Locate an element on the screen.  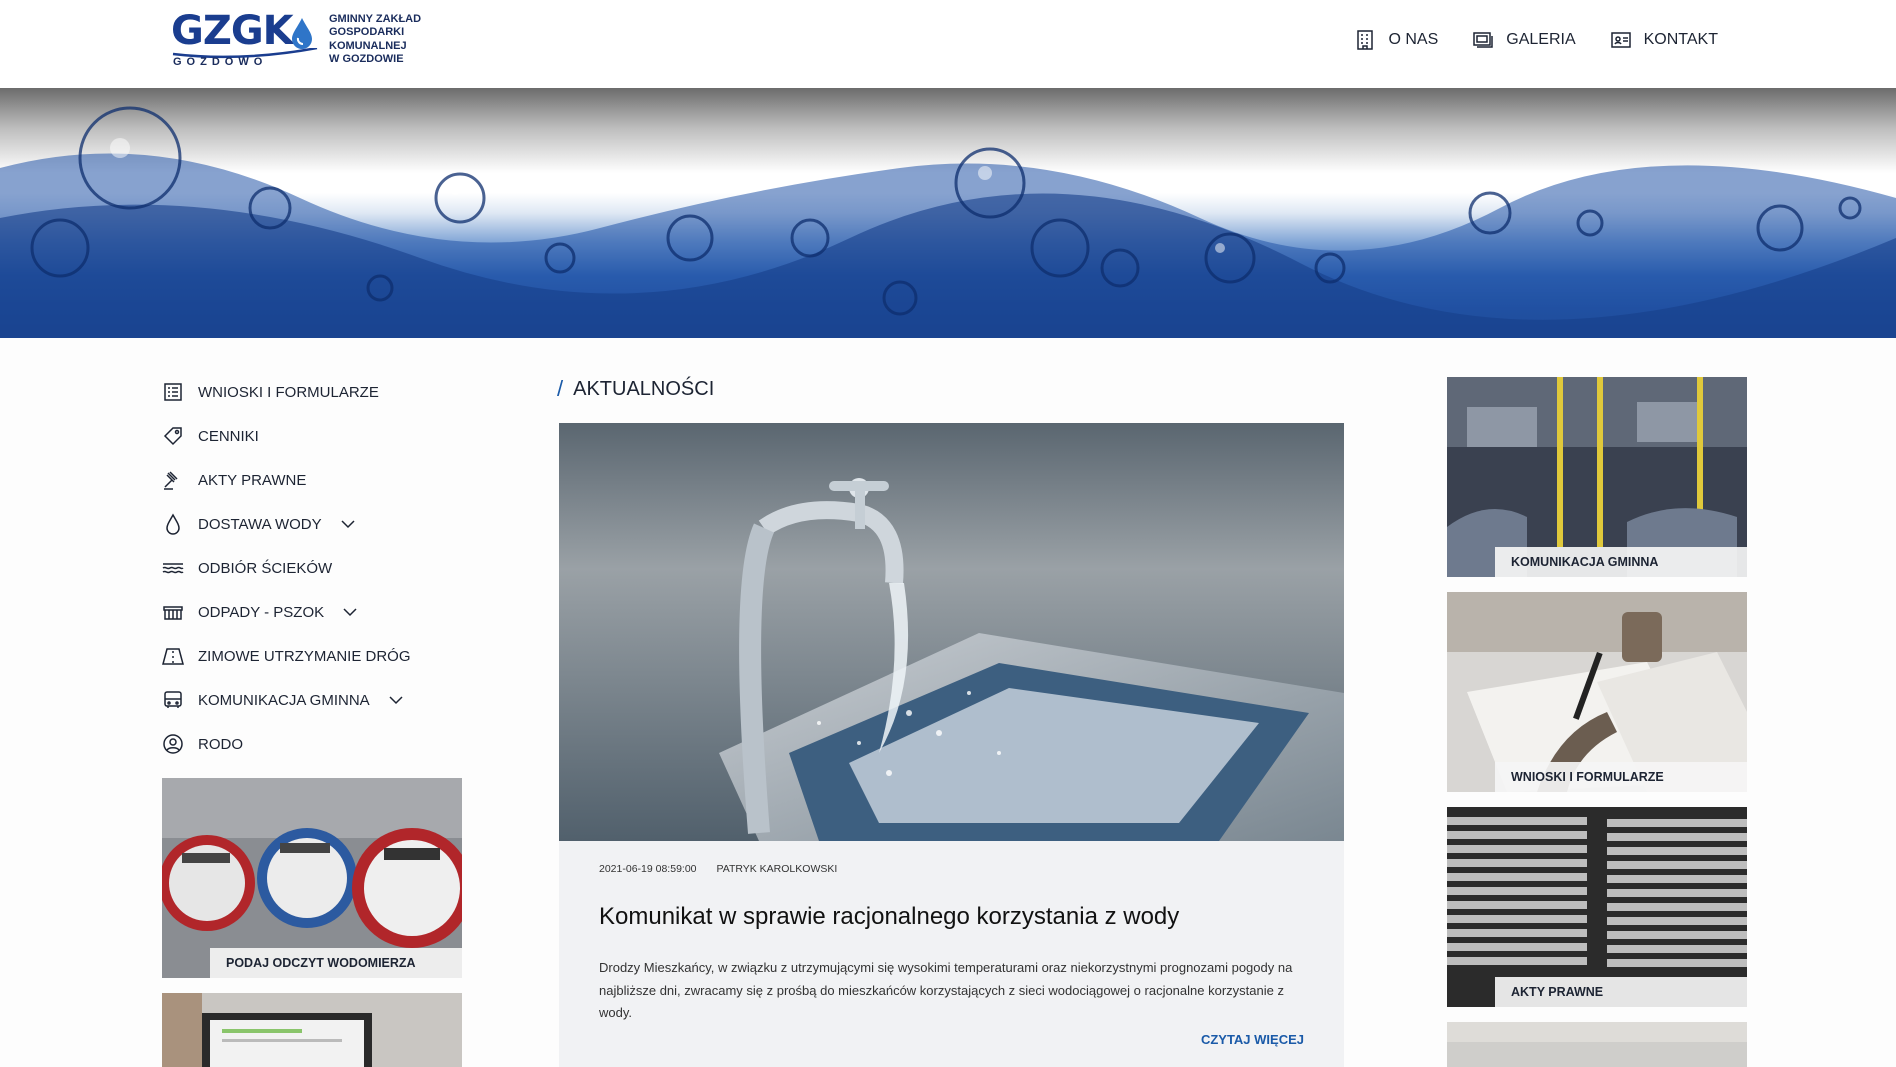
price-tag-icon is located at coordinates (172, 436).